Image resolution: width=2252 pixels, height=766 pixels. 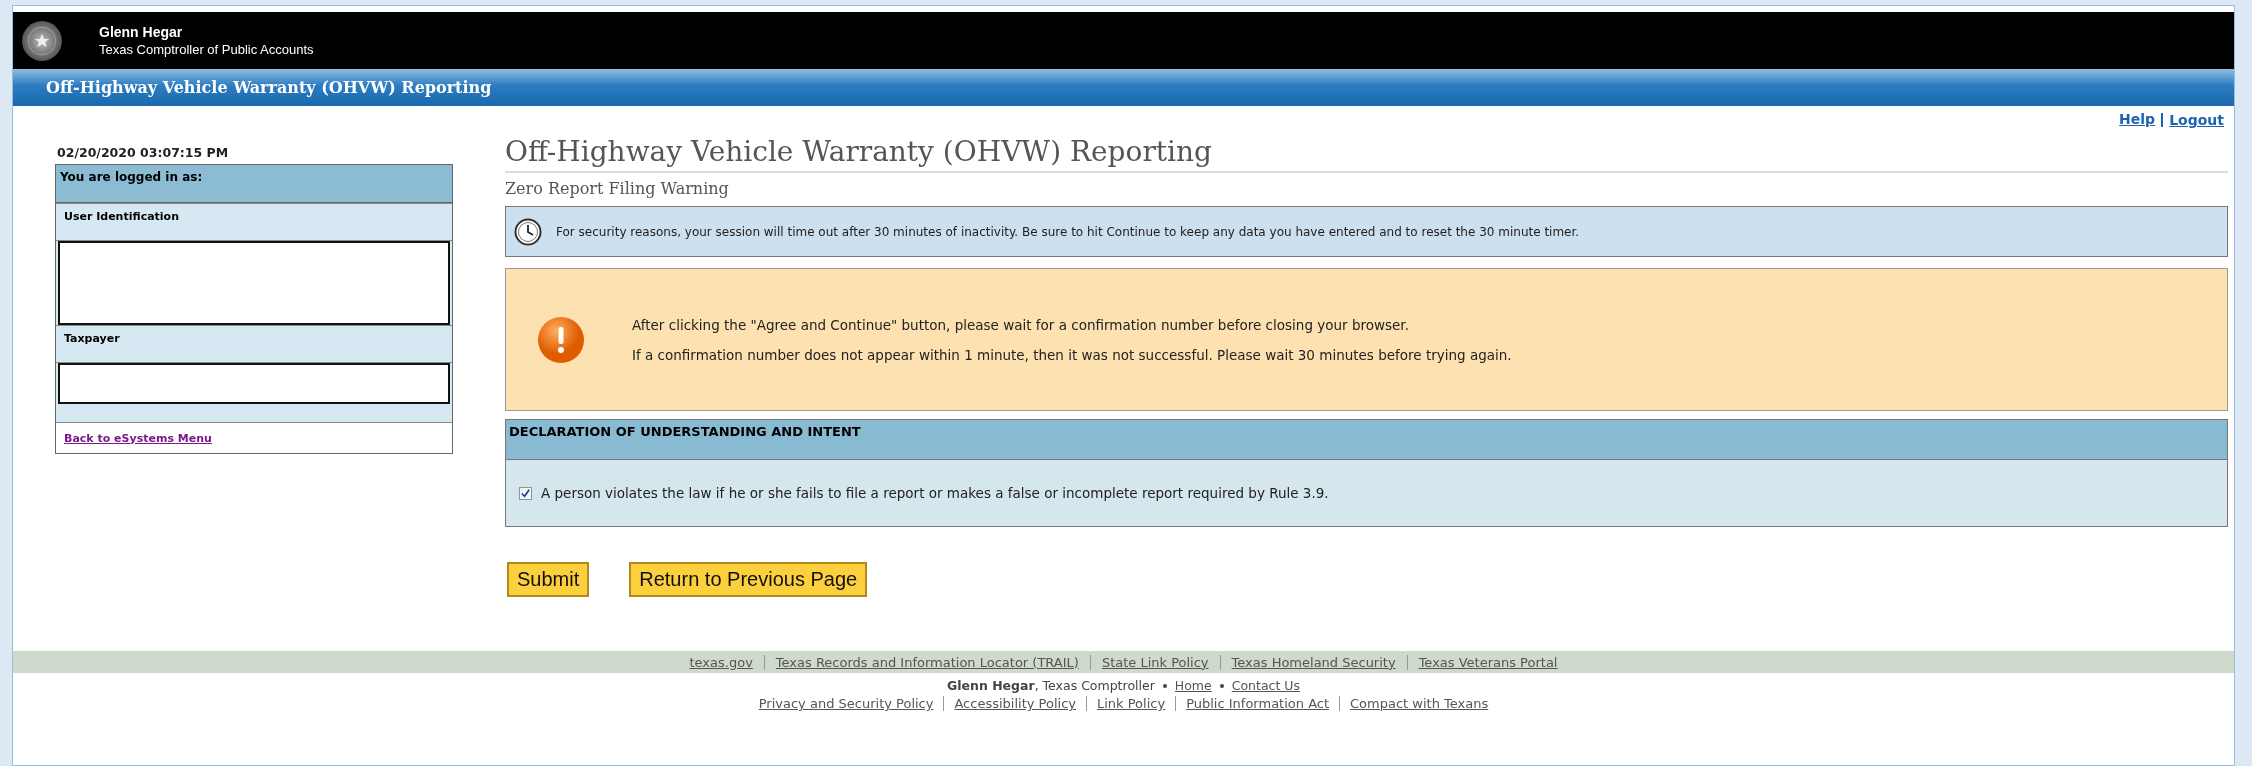 I want to click on declaration-statement: A person violates the law if he or she fails to file a report or makes a false or incomplete report required by Rule 3.9., so click(x=935, y=493).